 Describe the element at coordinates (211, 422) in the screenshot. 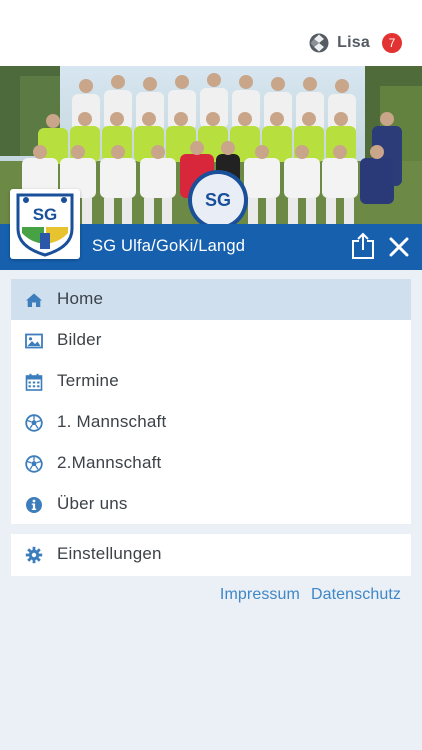

I see `menu-item-1-mannschaft: 1. Mannschaft` at that location.